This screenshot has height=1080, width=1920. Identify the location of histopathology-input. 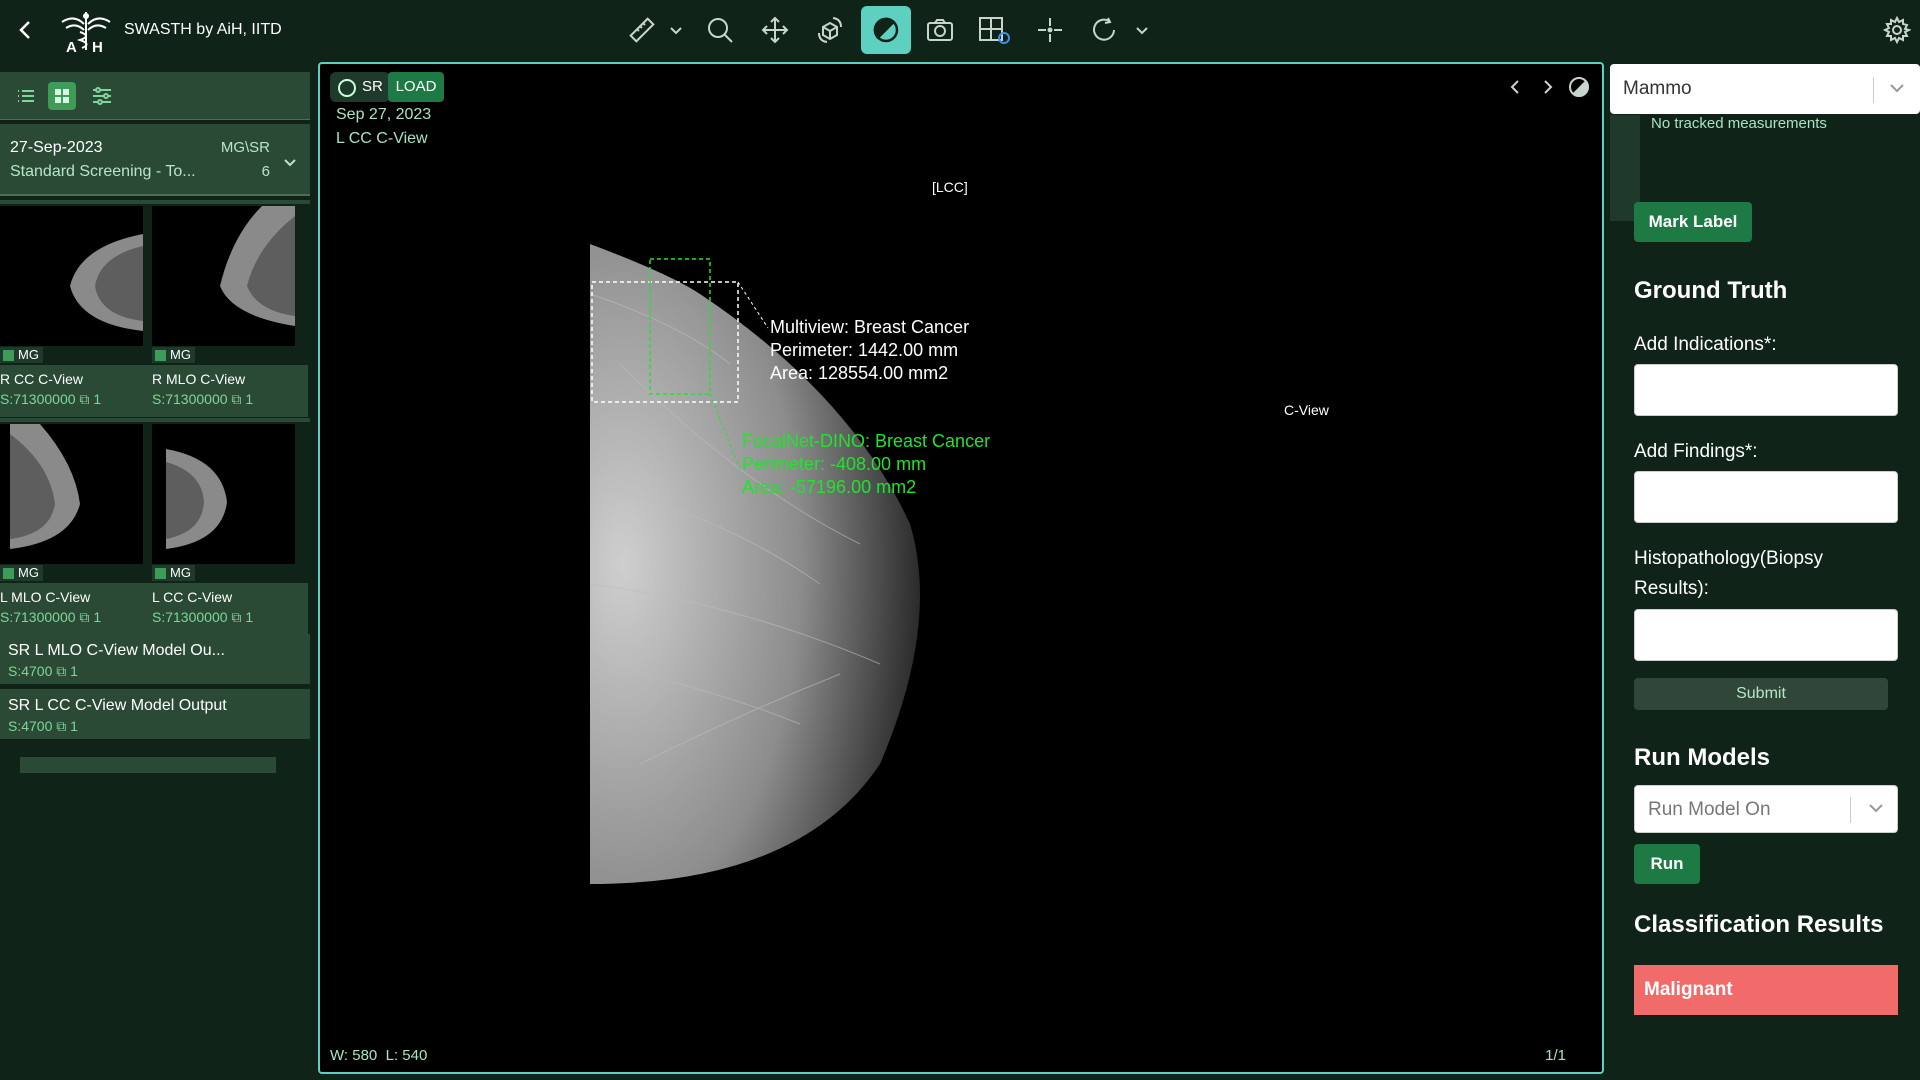
(1766, 635).